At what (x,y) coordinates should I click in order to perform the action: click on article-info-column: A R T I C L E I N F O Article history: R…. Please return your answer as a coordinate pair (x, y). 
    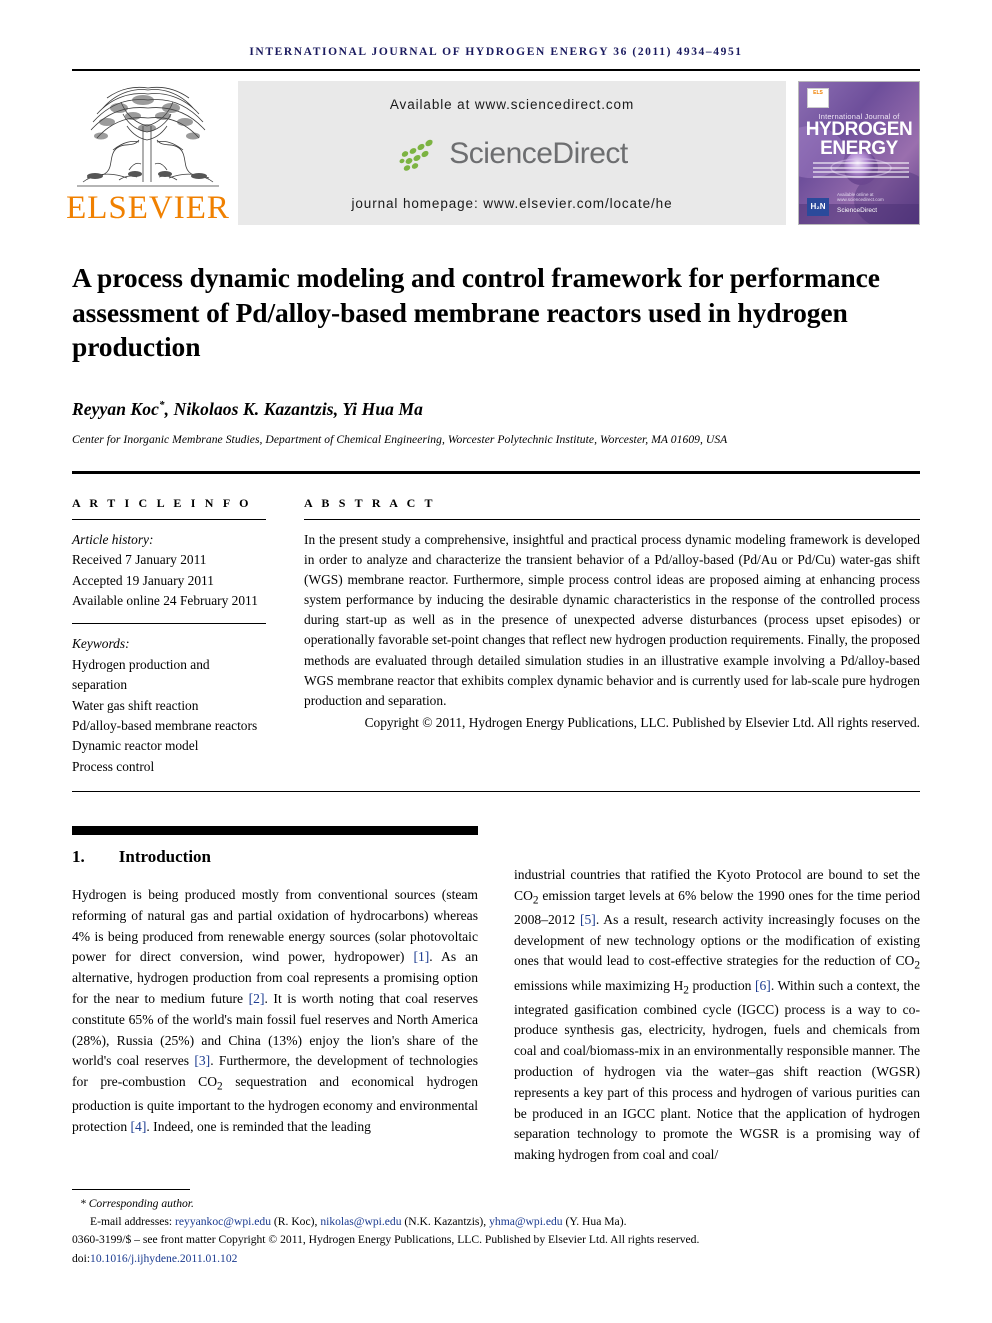
    Looking at the image, I should click on (188, 636).